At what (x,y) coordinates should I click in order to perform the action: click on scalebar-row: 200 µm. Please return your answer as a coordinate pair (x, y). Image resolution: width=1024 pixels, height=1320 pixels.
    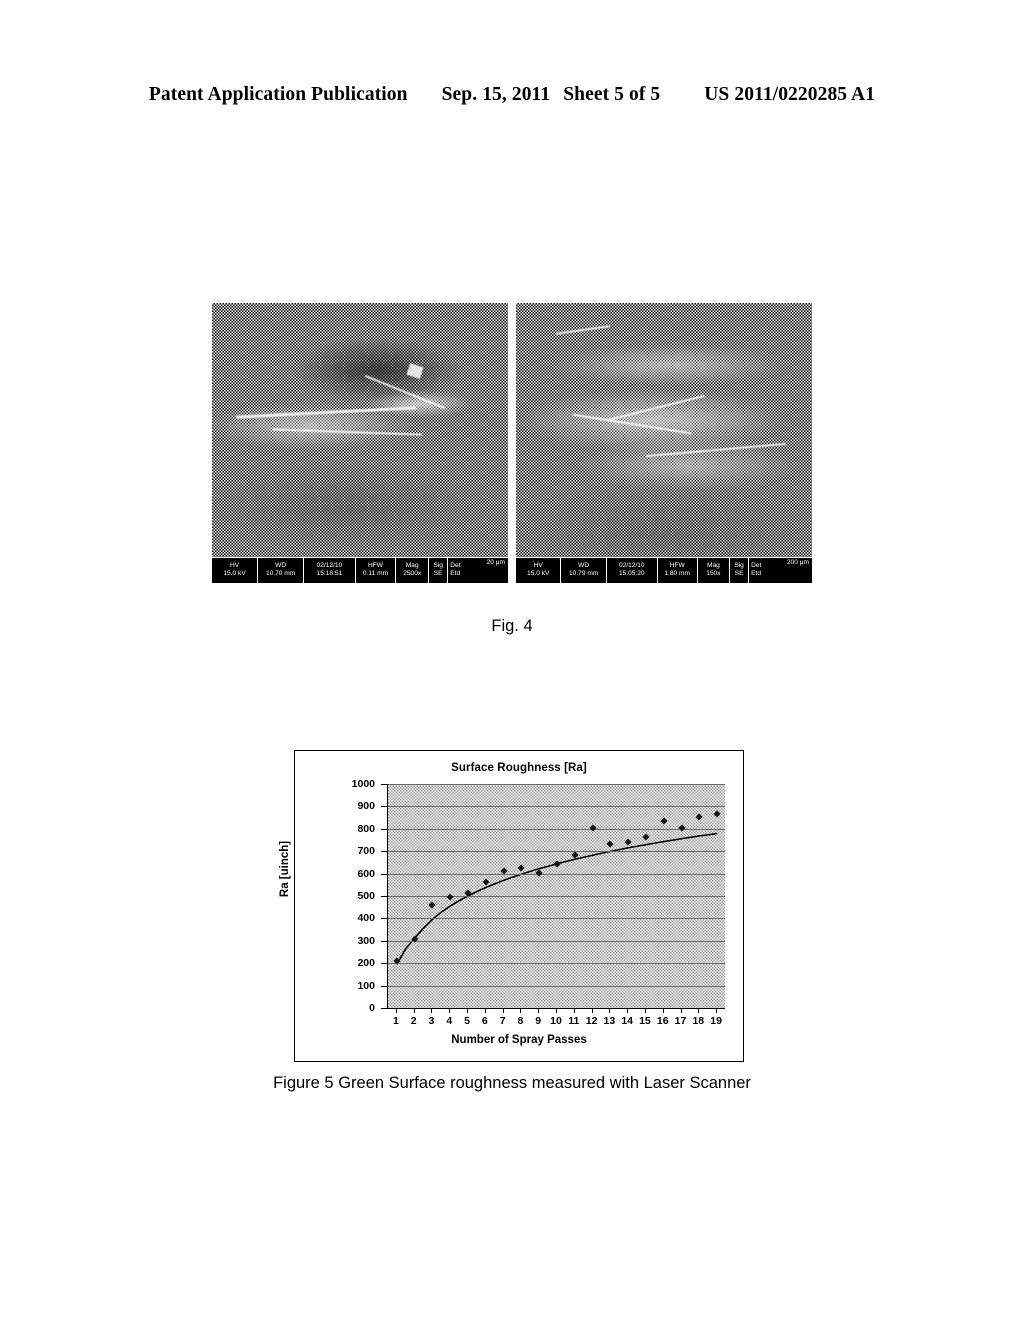
    Looking at the image, I should click on (798, 563).